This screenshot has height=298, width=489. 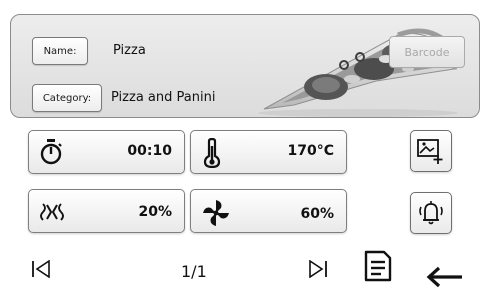 What do you see at coordinates (194, 271) in the screenshot?
I see `page-indicator: 1/1` at bounding box center [194, 271].